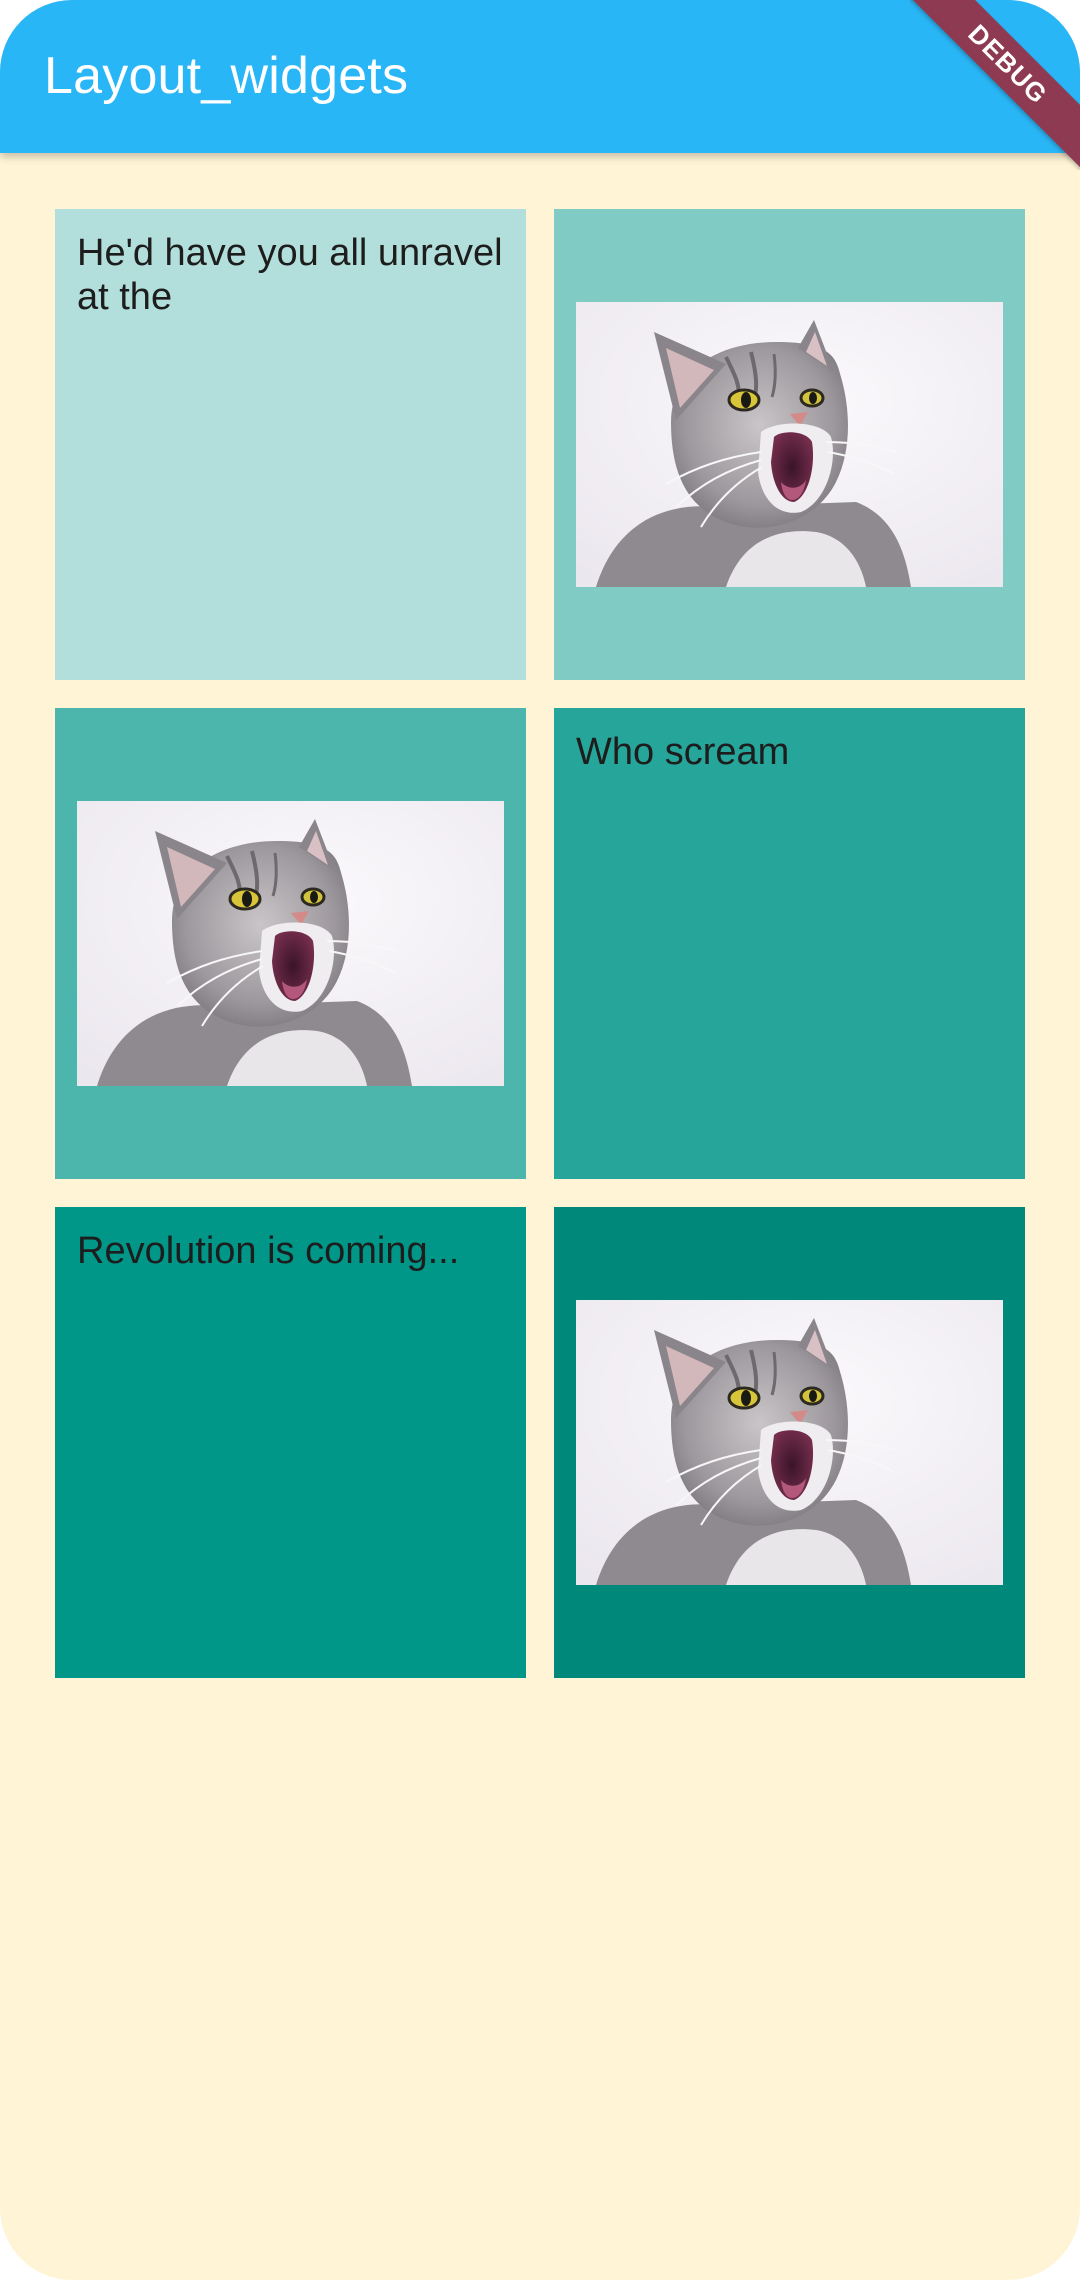  Describe the element at coordinates (226, 76) in the screenshot. I see `app-bar-title: Layout_widgets` at that location.